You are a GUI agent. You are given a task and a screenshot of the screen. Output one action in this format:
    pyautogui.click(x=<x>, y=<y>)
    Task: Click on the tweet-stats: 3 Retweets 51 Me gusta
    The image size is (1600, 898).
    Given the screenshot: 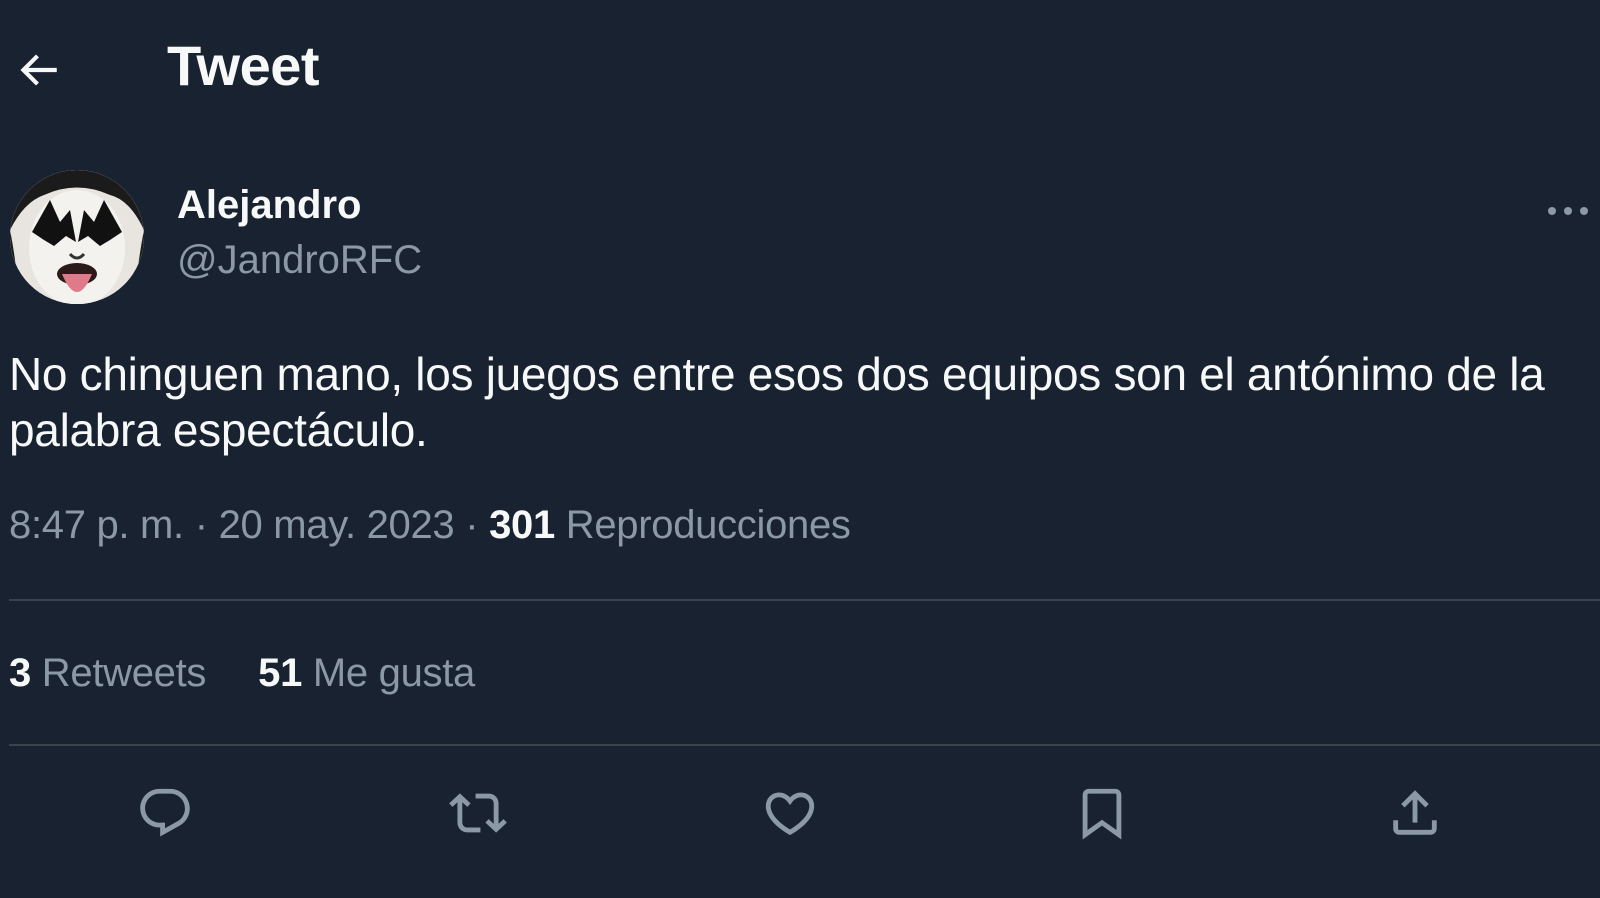 What is the action you would take?
    pyautogui.click(x=242, y=673)
    